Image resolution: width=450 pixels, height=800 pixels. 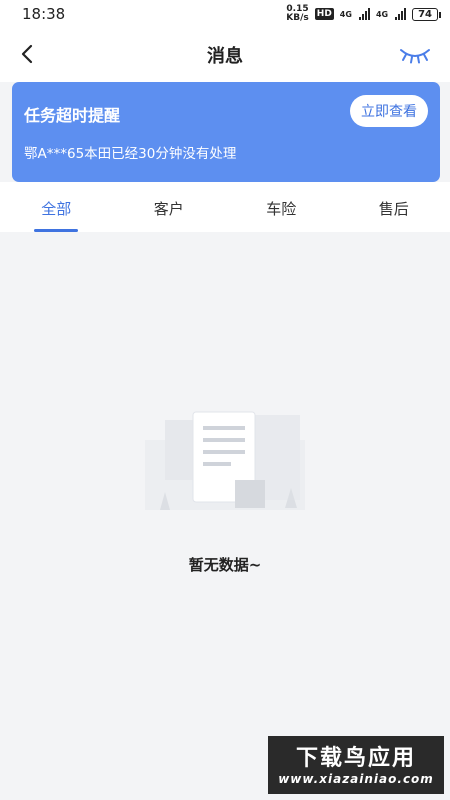 I want to click on battery-icon: 74, so click(x=426, y=14).